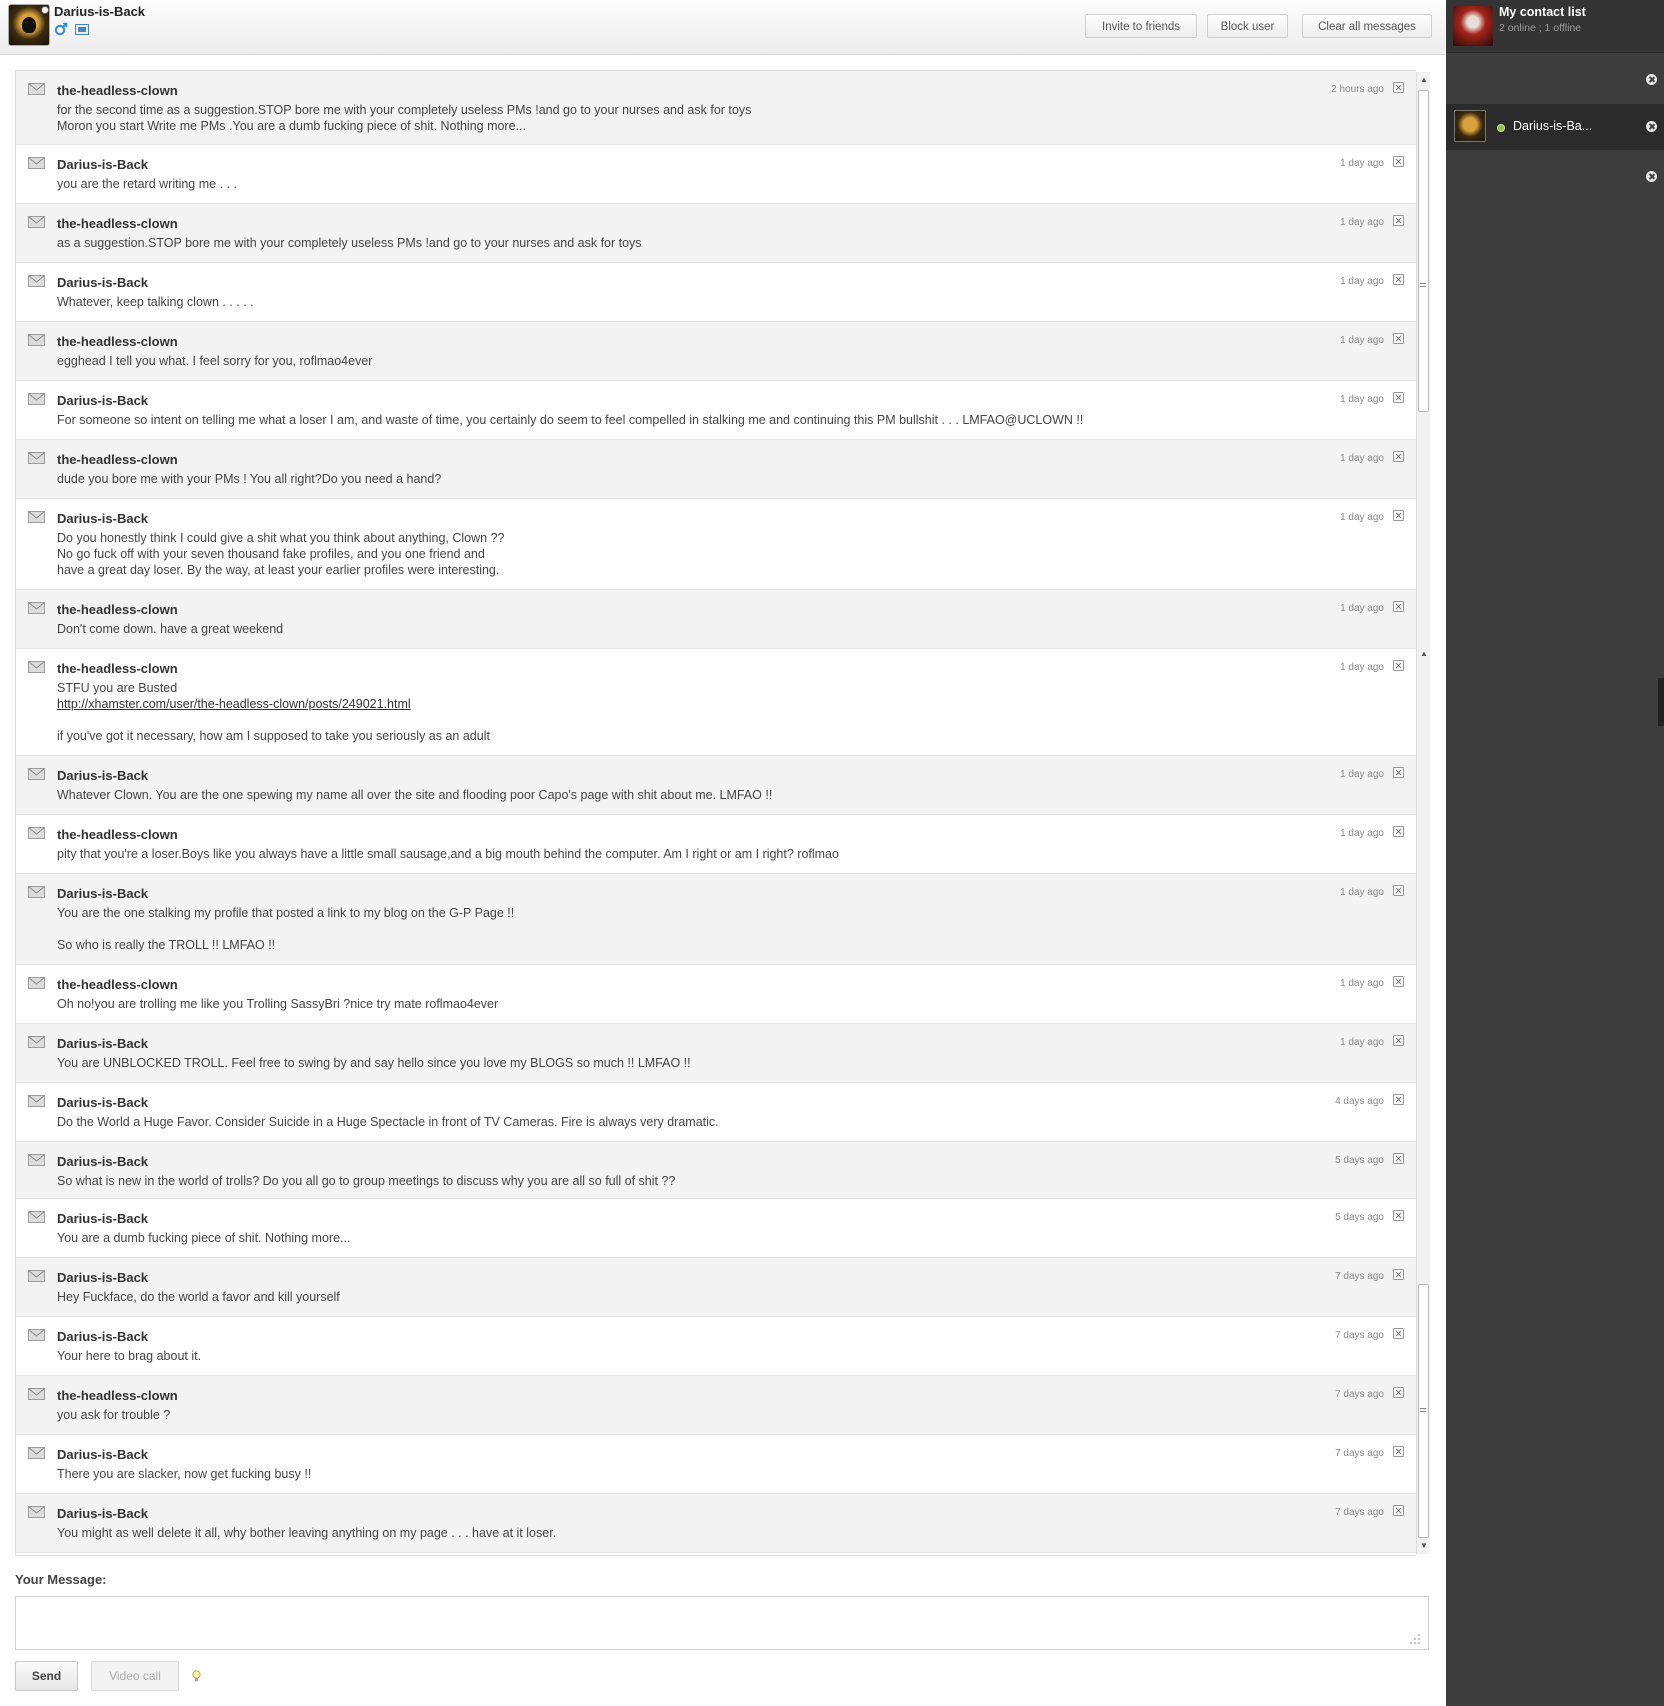 This screenshot has width=1664, height=1706. Describe the element at coordinates (1141, 26) in the screenshot. I see `invite-to-friends-button: Invite to friends` at that location.